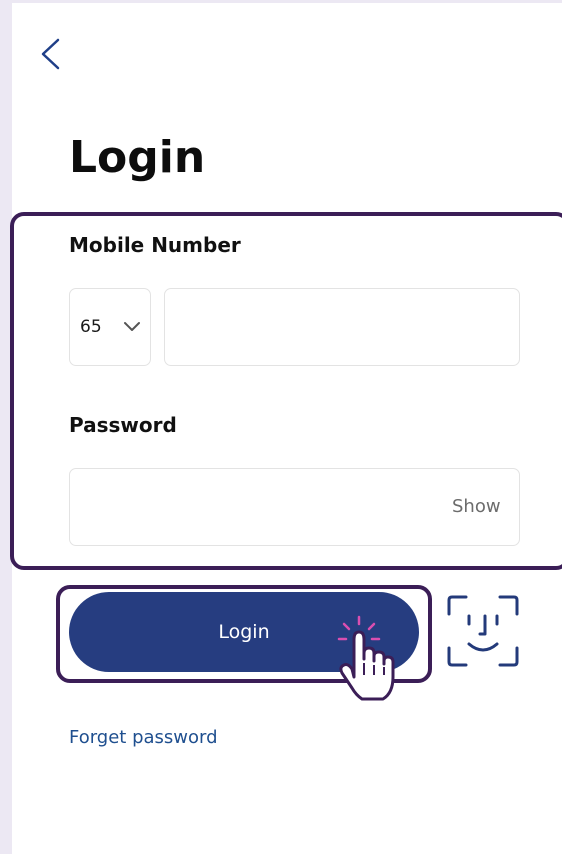 The height and width of the screenshot is (854, 562). I want to click on face-id-icon, so click(483, 631).